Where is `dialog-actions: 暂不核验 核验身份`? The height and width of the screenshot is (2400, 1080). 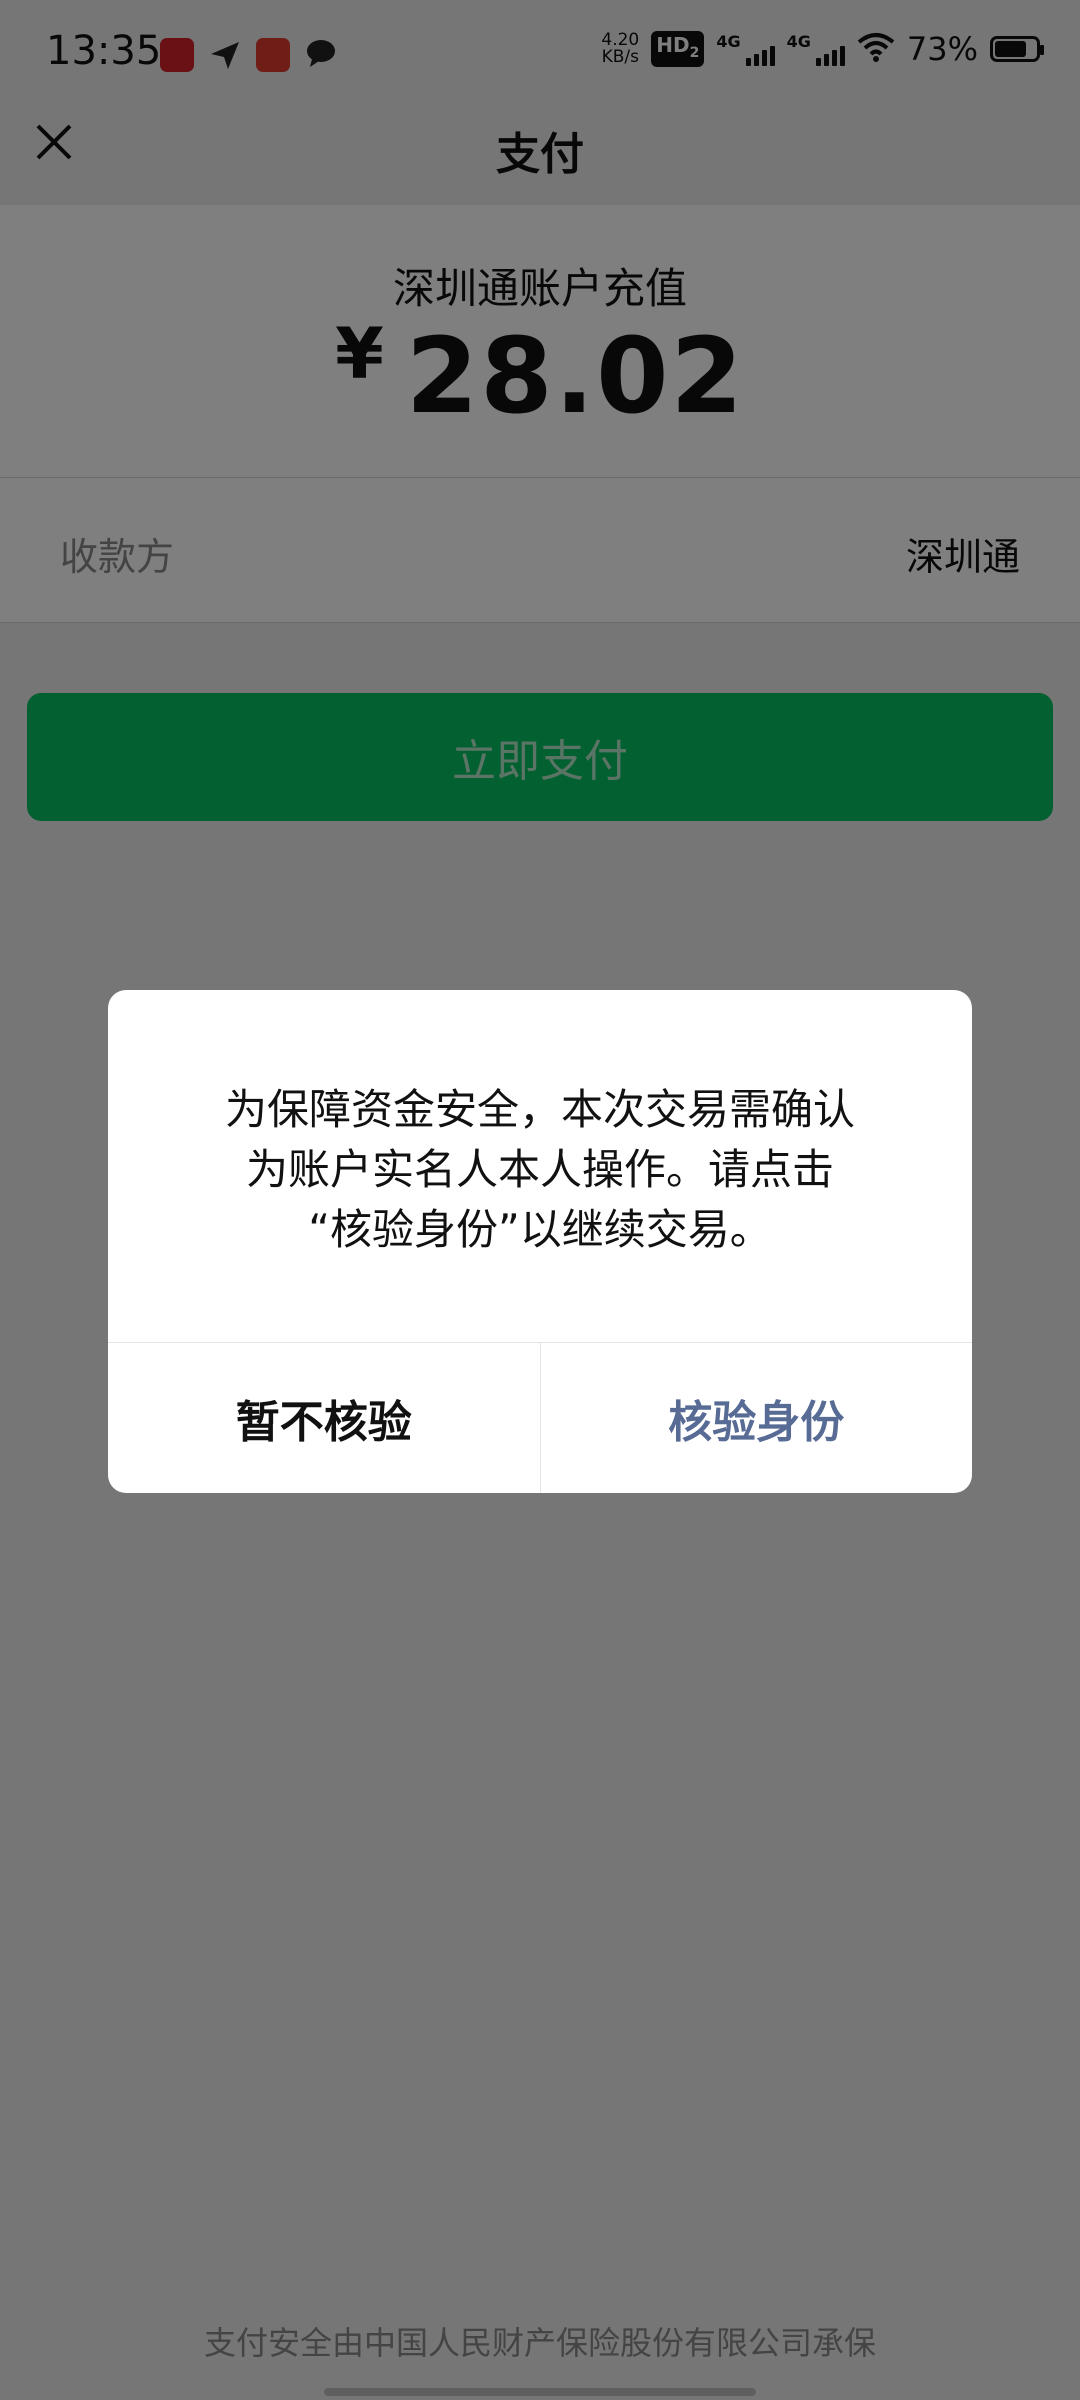
dialog-actions: 暂不核验 核验身份 is located at coordinates (540, 1417).